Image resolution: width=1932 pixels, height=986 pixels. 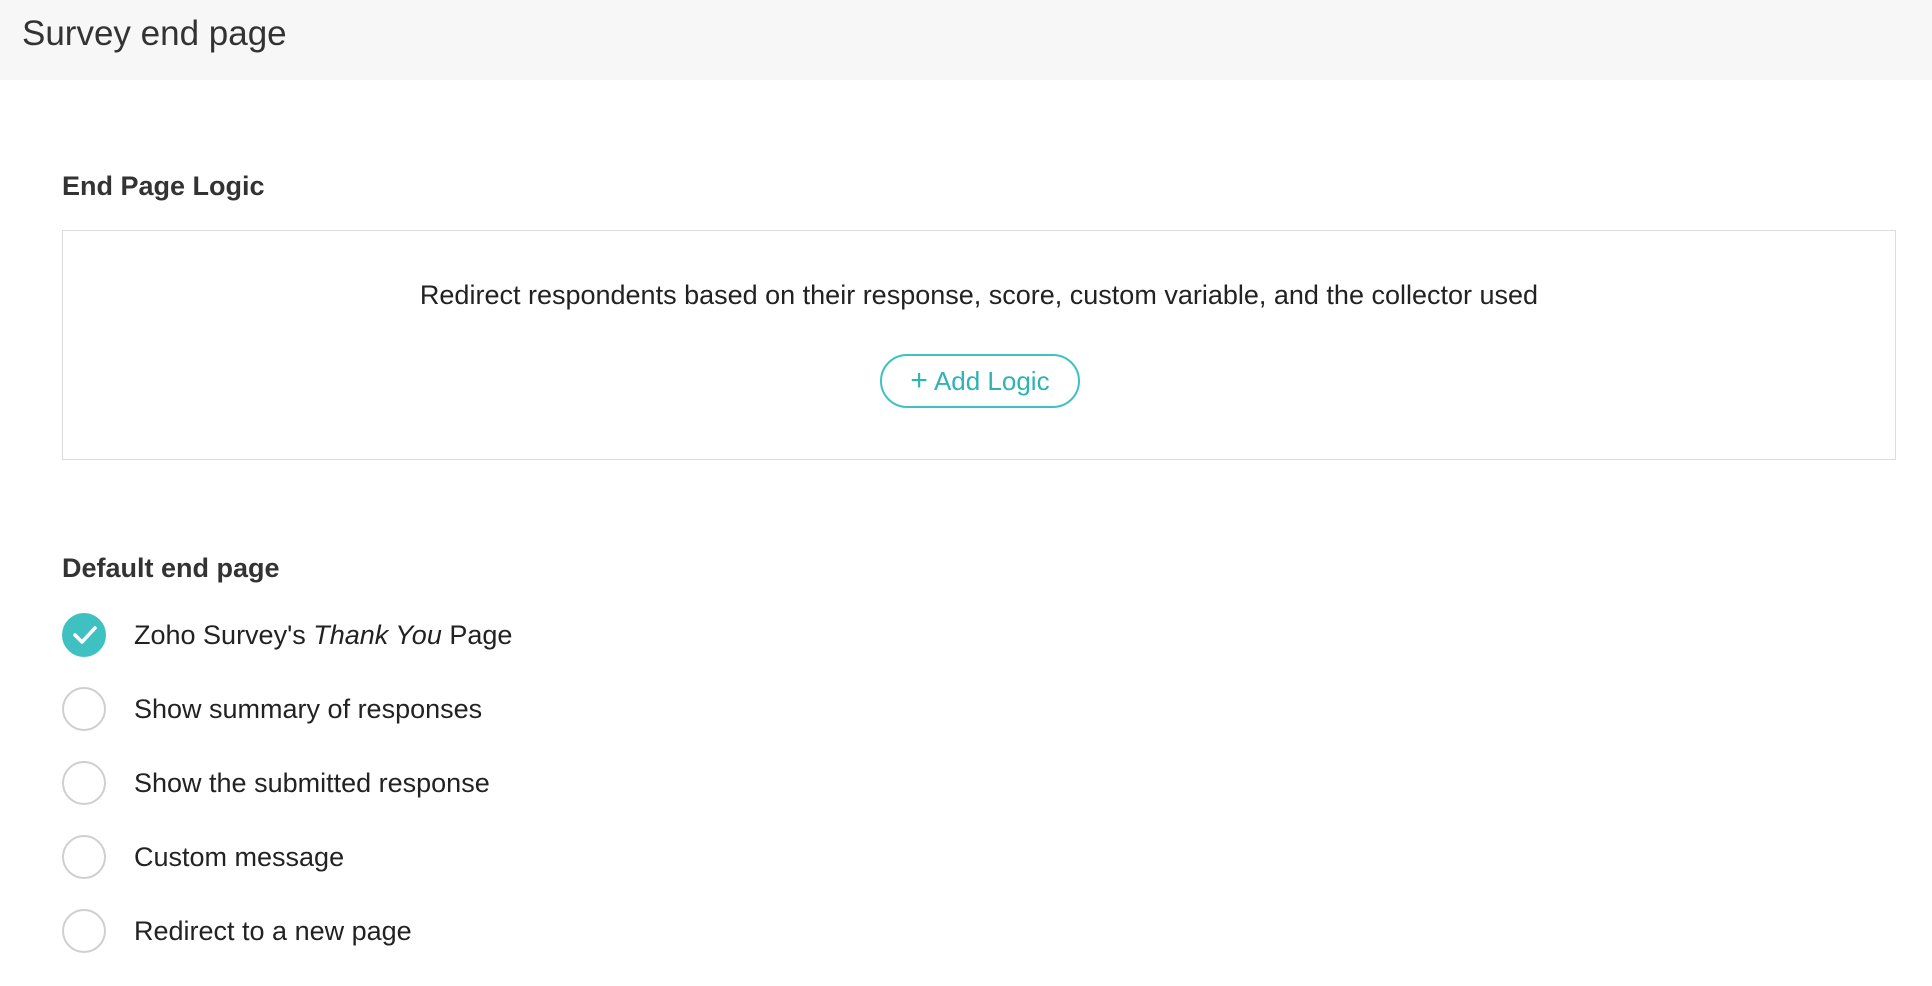 What do you see at coordinates (377, 635) in the screenshot?
I see `thank-you-emphasis: Thank You` at bounding box center [377, 635].